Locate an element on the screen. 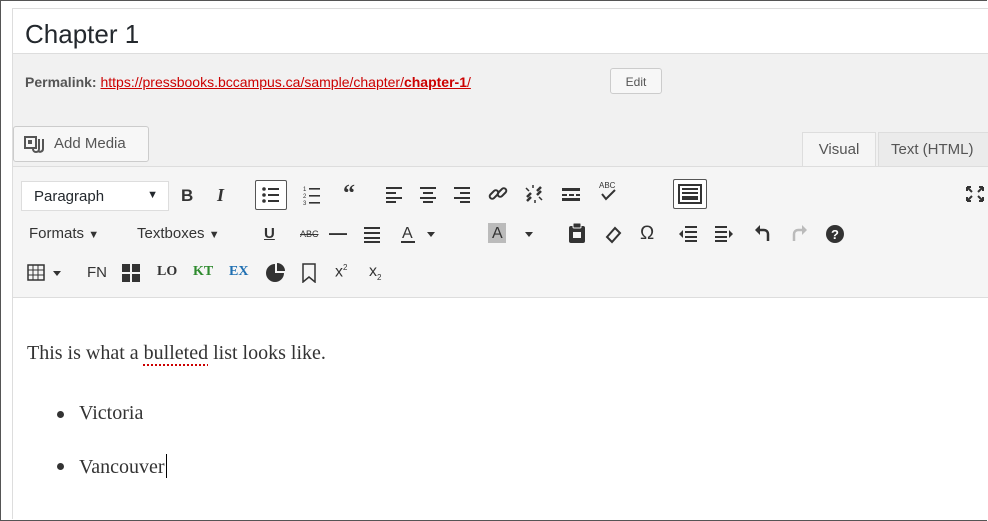  subscript-button: x2 is located at coordinates (375, 272).